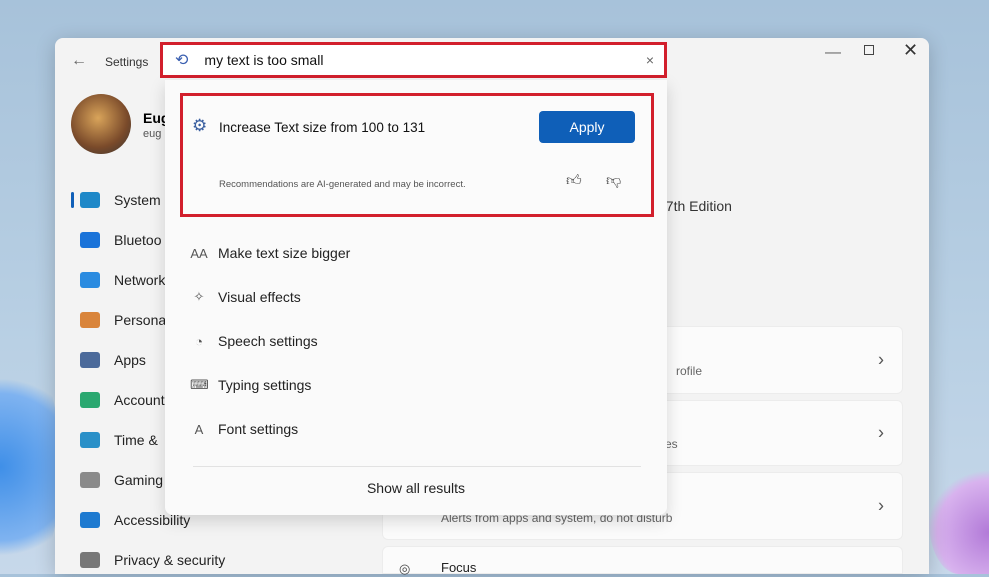  Describe the element at coordinates (199, 296) in the screenshot. I see `result-icon: ✧` at that location.